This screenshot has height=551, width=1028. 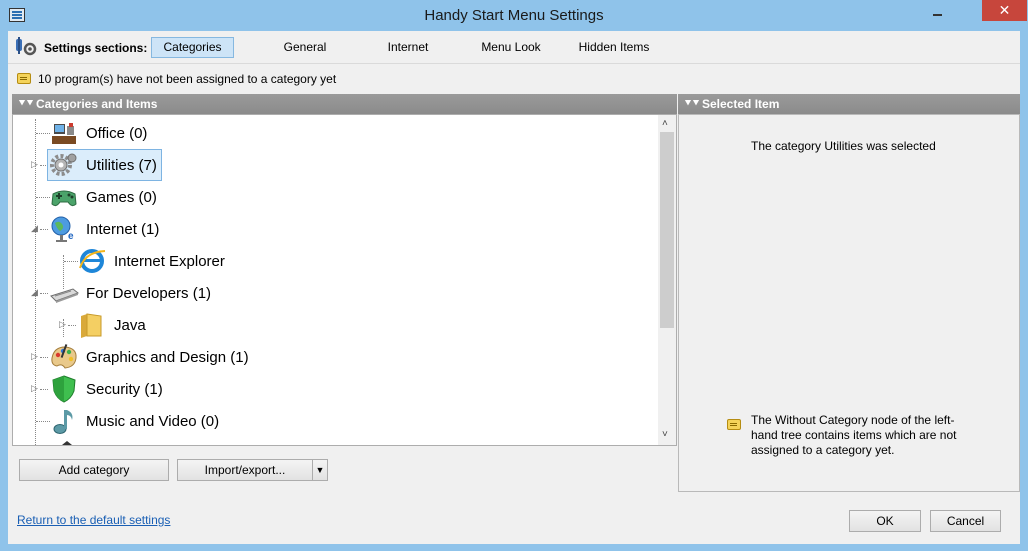 I want to click on settings-sections-icon, so click(x=26, y=46).